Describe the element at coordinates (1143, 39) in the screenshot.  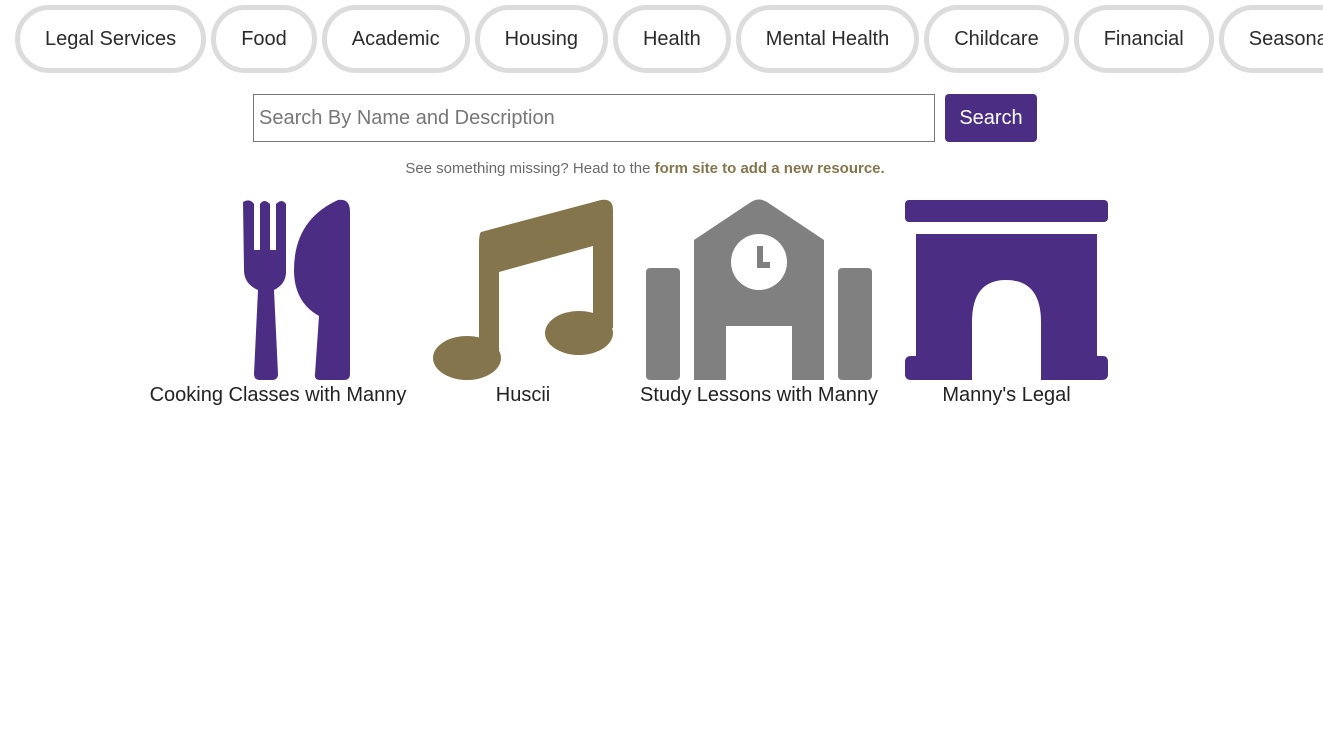
I see `filter-financial-button: Financial` at that location.